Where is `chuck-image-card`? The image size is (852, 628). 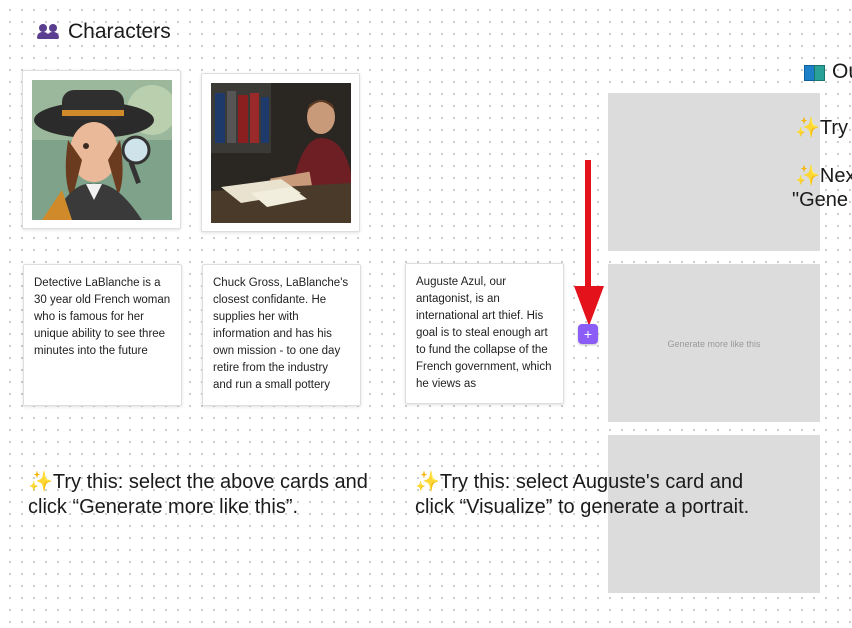 chuck-image-card is located at coordinates (280, 152).